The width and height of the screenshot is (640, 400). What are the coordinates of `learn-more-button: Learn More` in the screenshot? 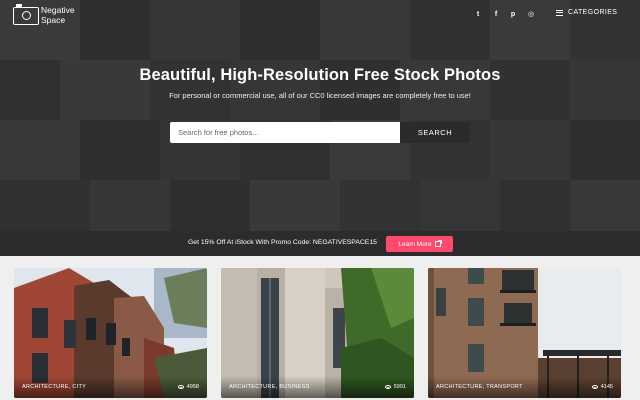 It's located at (419, 244).